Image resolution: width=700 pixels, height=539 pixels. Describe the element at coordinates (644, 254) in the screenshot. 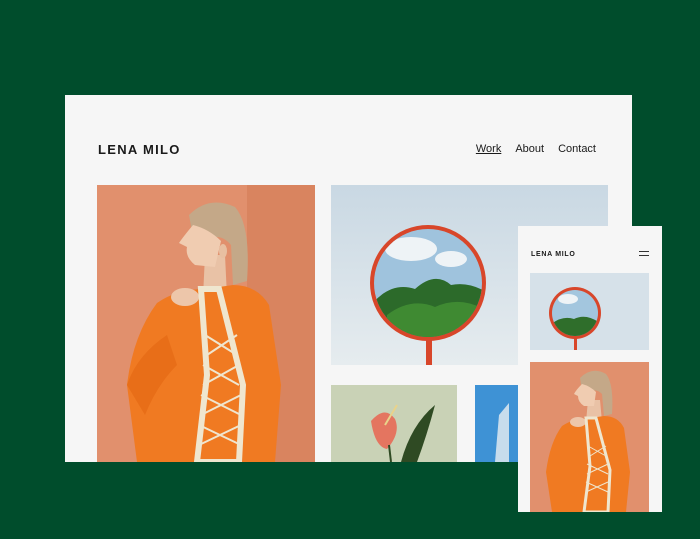

I see `hamburger-menu-icon` at that location.